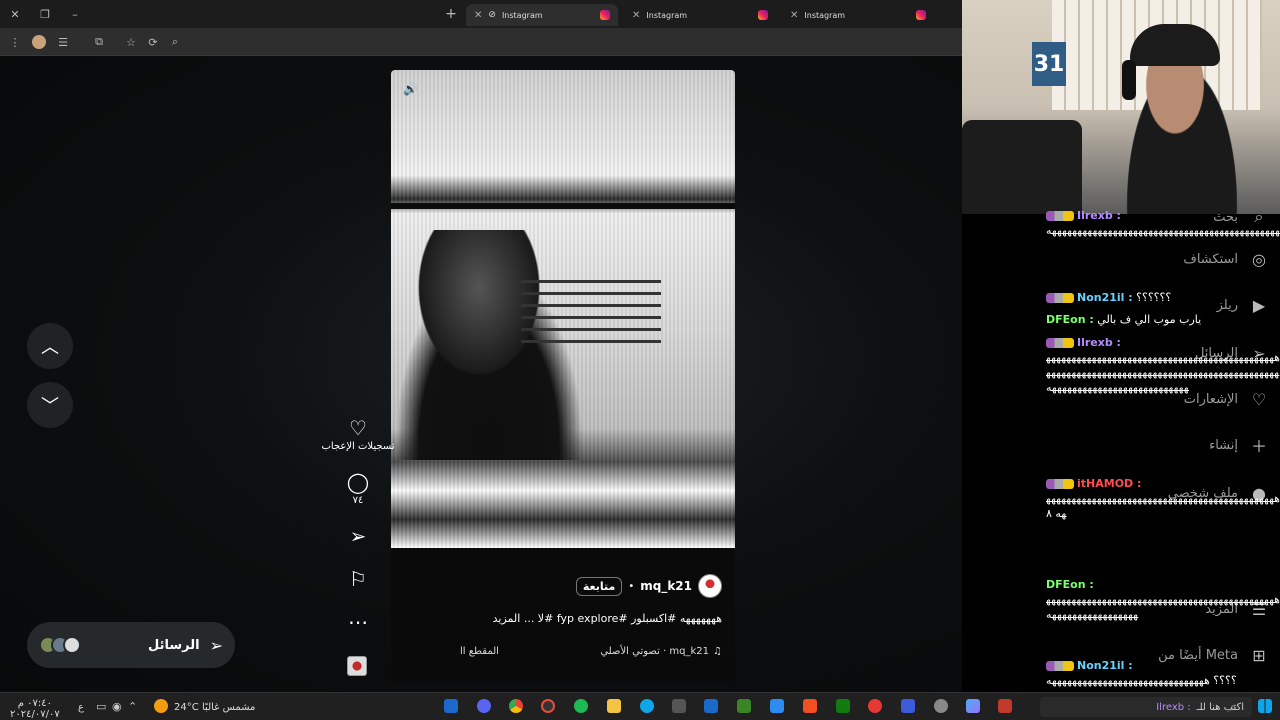 The width and height of the screenshot is (1280, 720). I want to click on share-action: ➢, so click(358, 536).